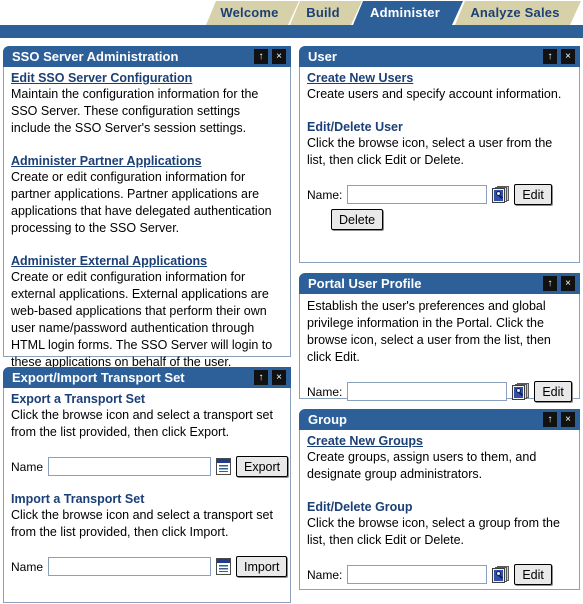 The height and width of the screenshot is (604, 583). I want to click on group-name-label: Name:, so click(325, 574).